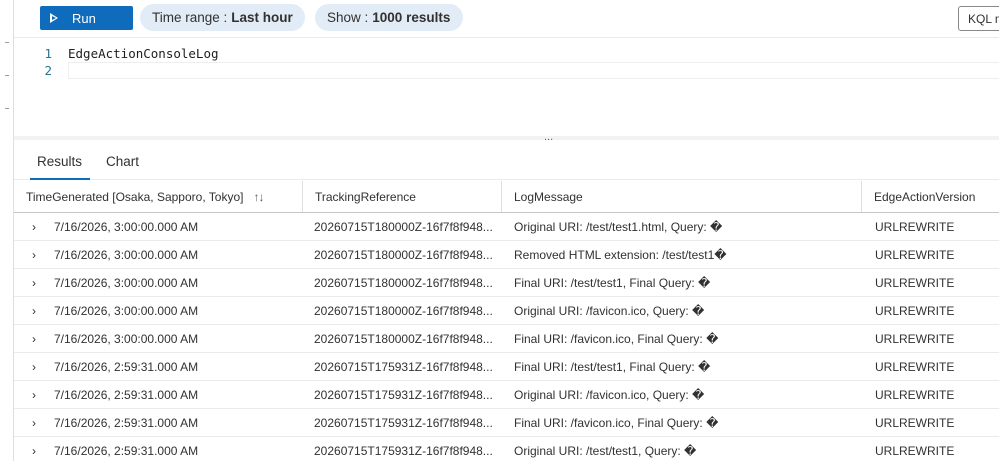  I want to click on cell-logmessage: Original URI: /test/test1.html, Query: �, so click(618, 226).